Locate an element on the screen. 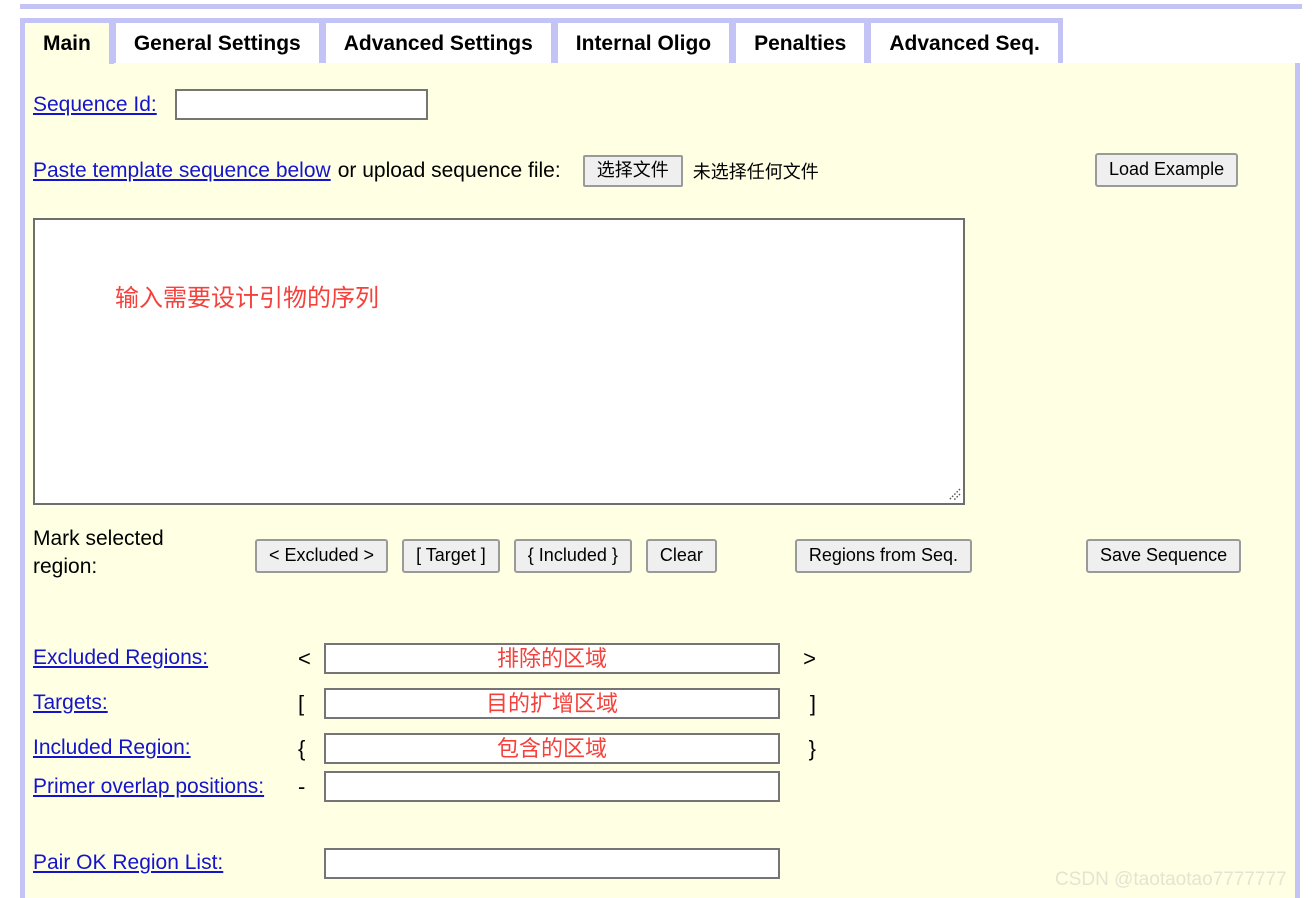  pair-ok-region-list-row: Pair OK Region List: is located at coordinates (433, 863).